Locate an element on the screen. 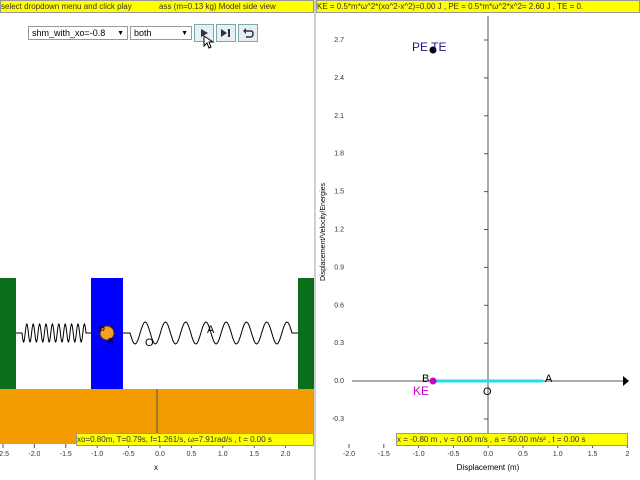  x-axis-arrow-icon is located at coordinates (626, 381).